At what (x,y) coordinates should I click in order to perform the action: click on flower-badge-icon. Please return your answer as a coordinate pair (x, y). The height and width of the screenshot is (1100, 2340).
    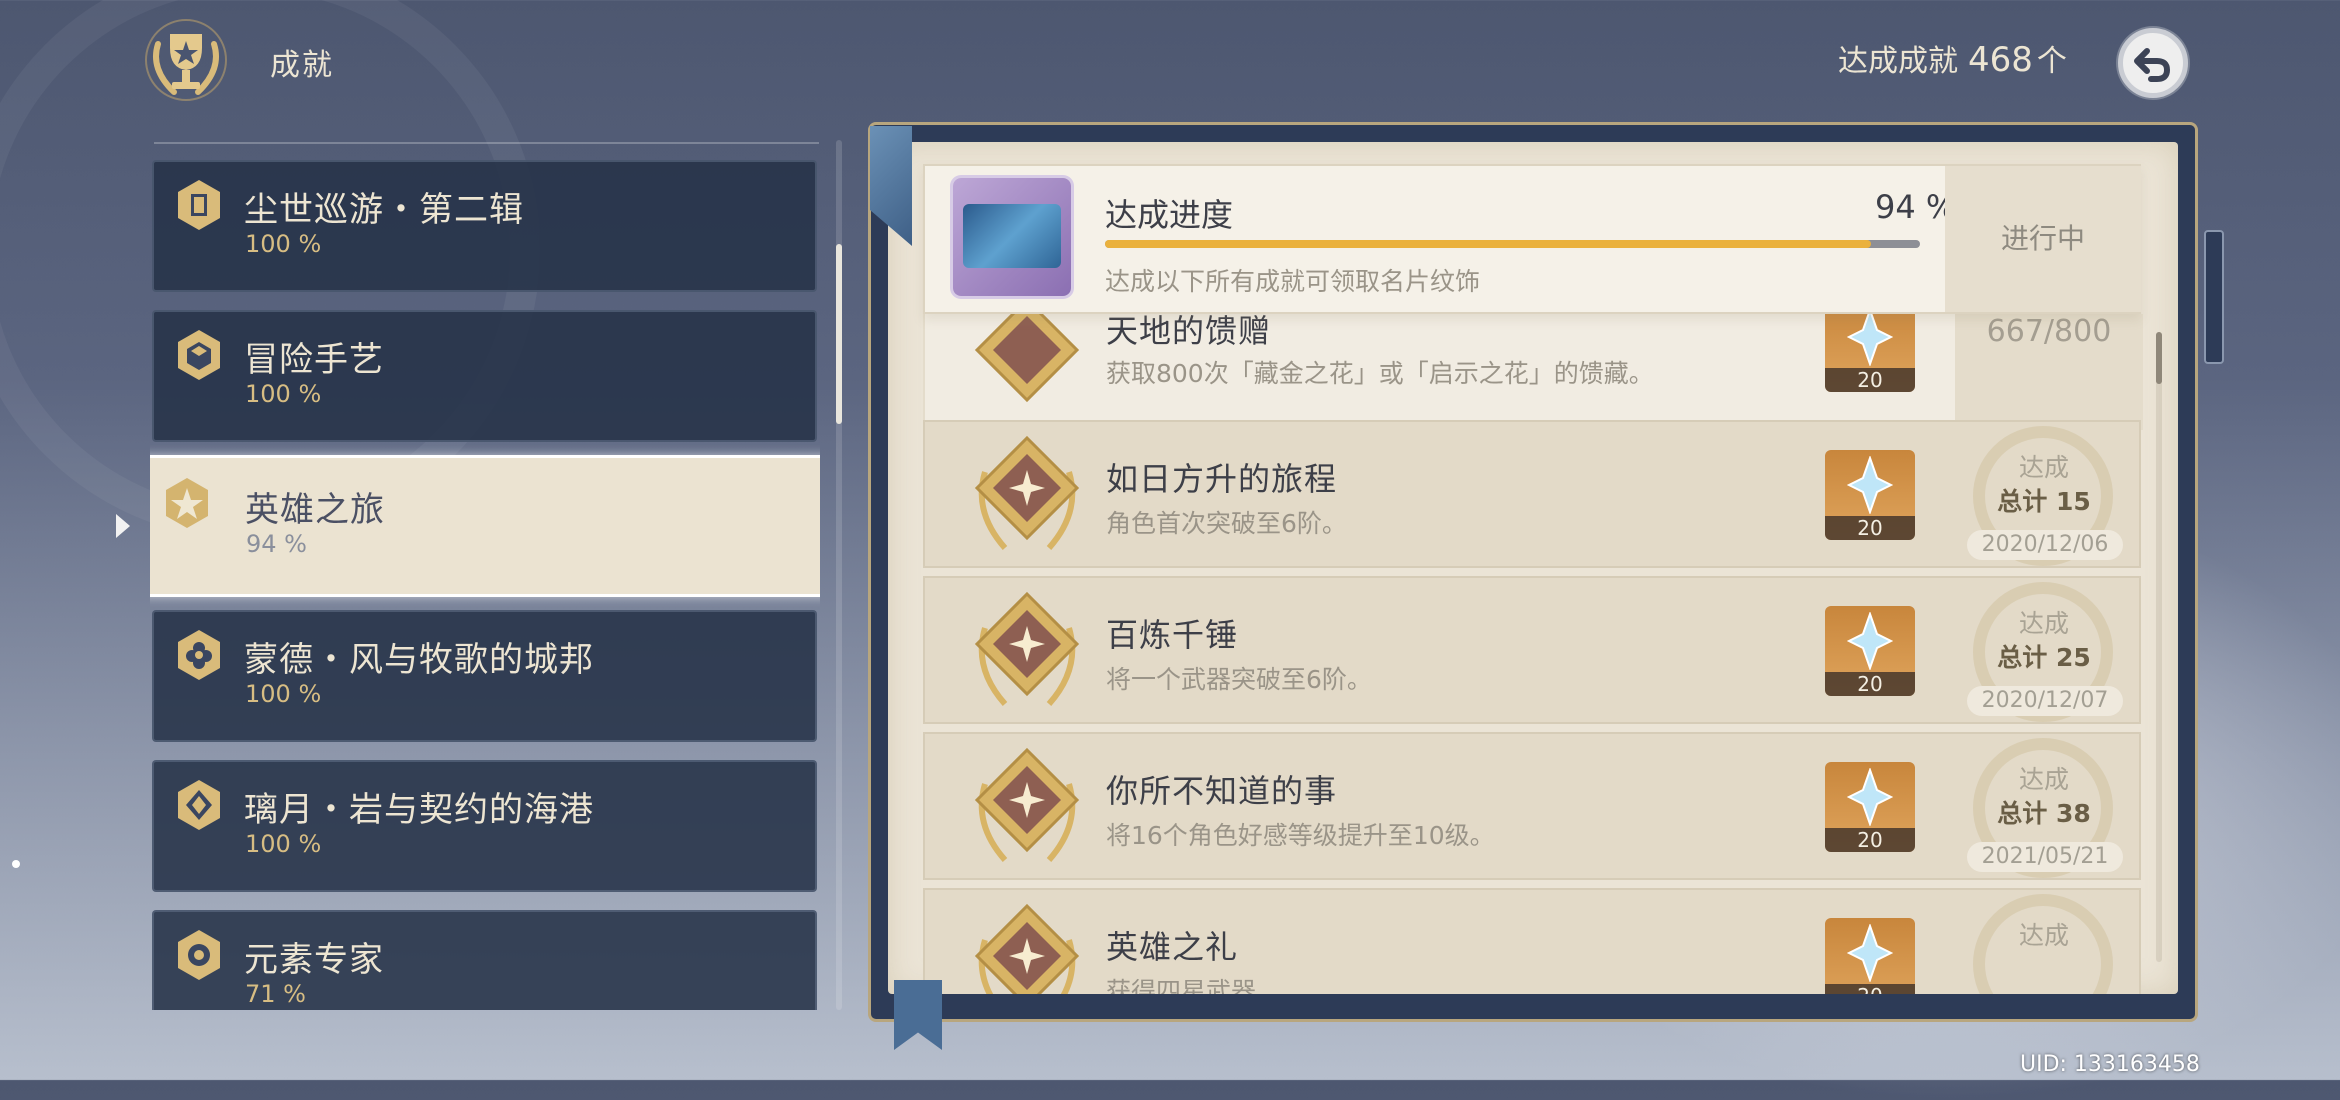
    Looking at the image, I should click on (199, 655).